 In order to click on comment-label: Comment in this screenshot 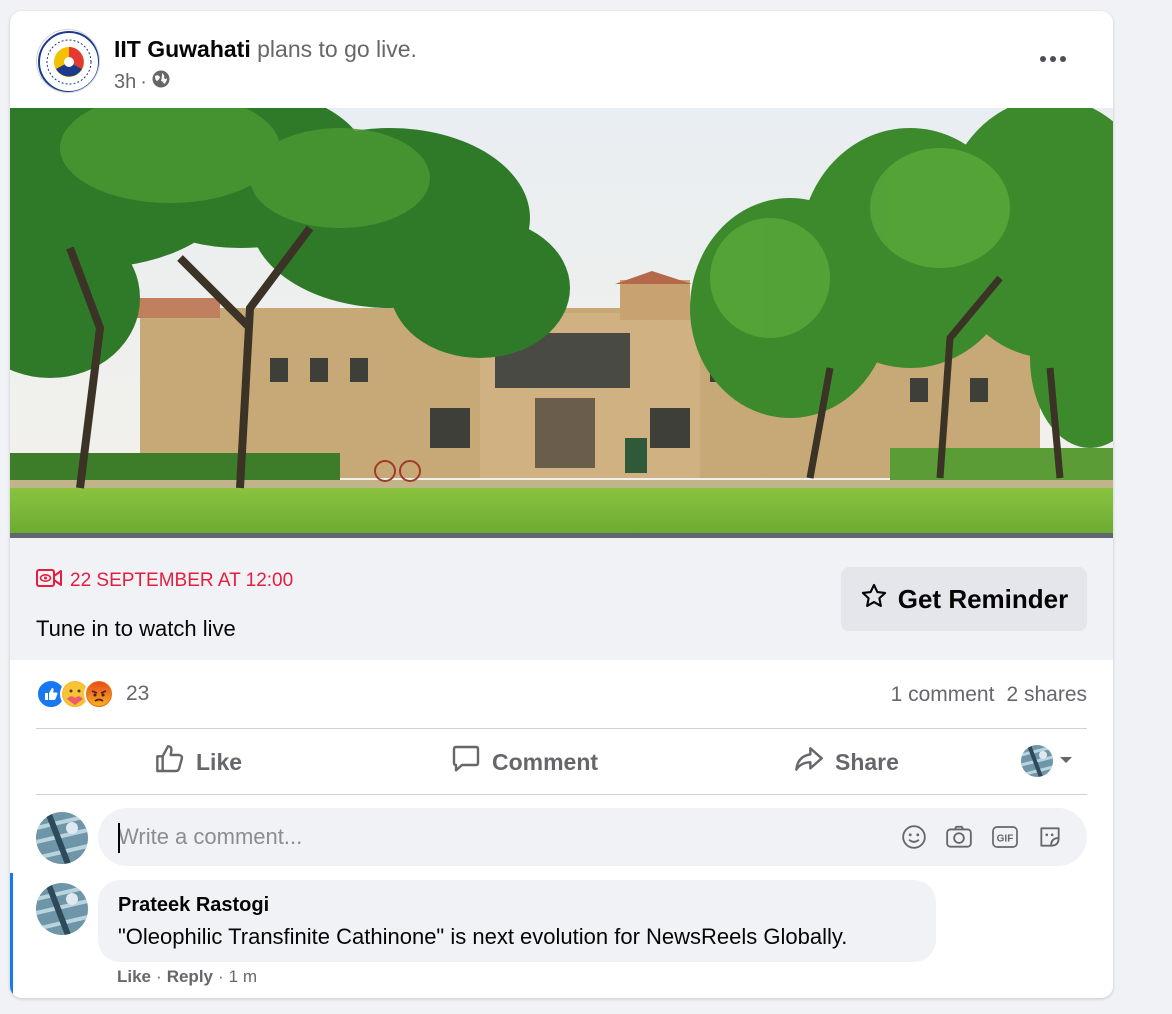, I will do `click(545, 761)`.